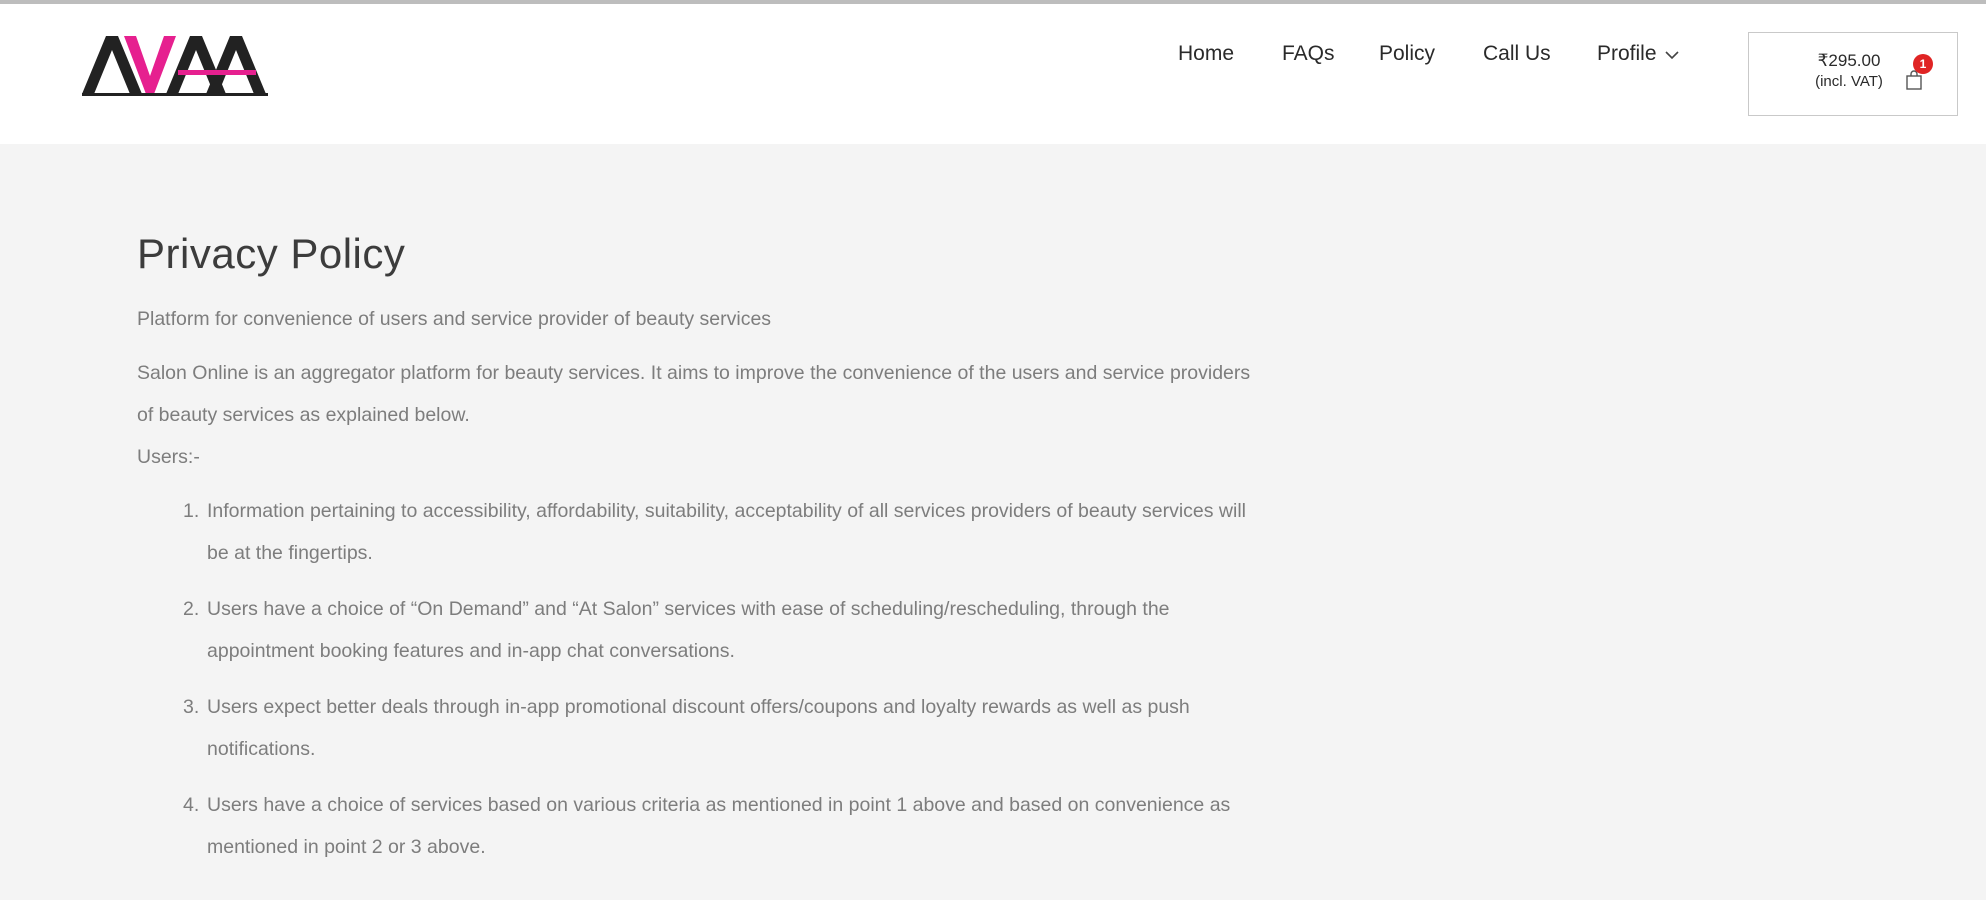  I want to click on nav-faqs: FAQs, so click(1308, 54).